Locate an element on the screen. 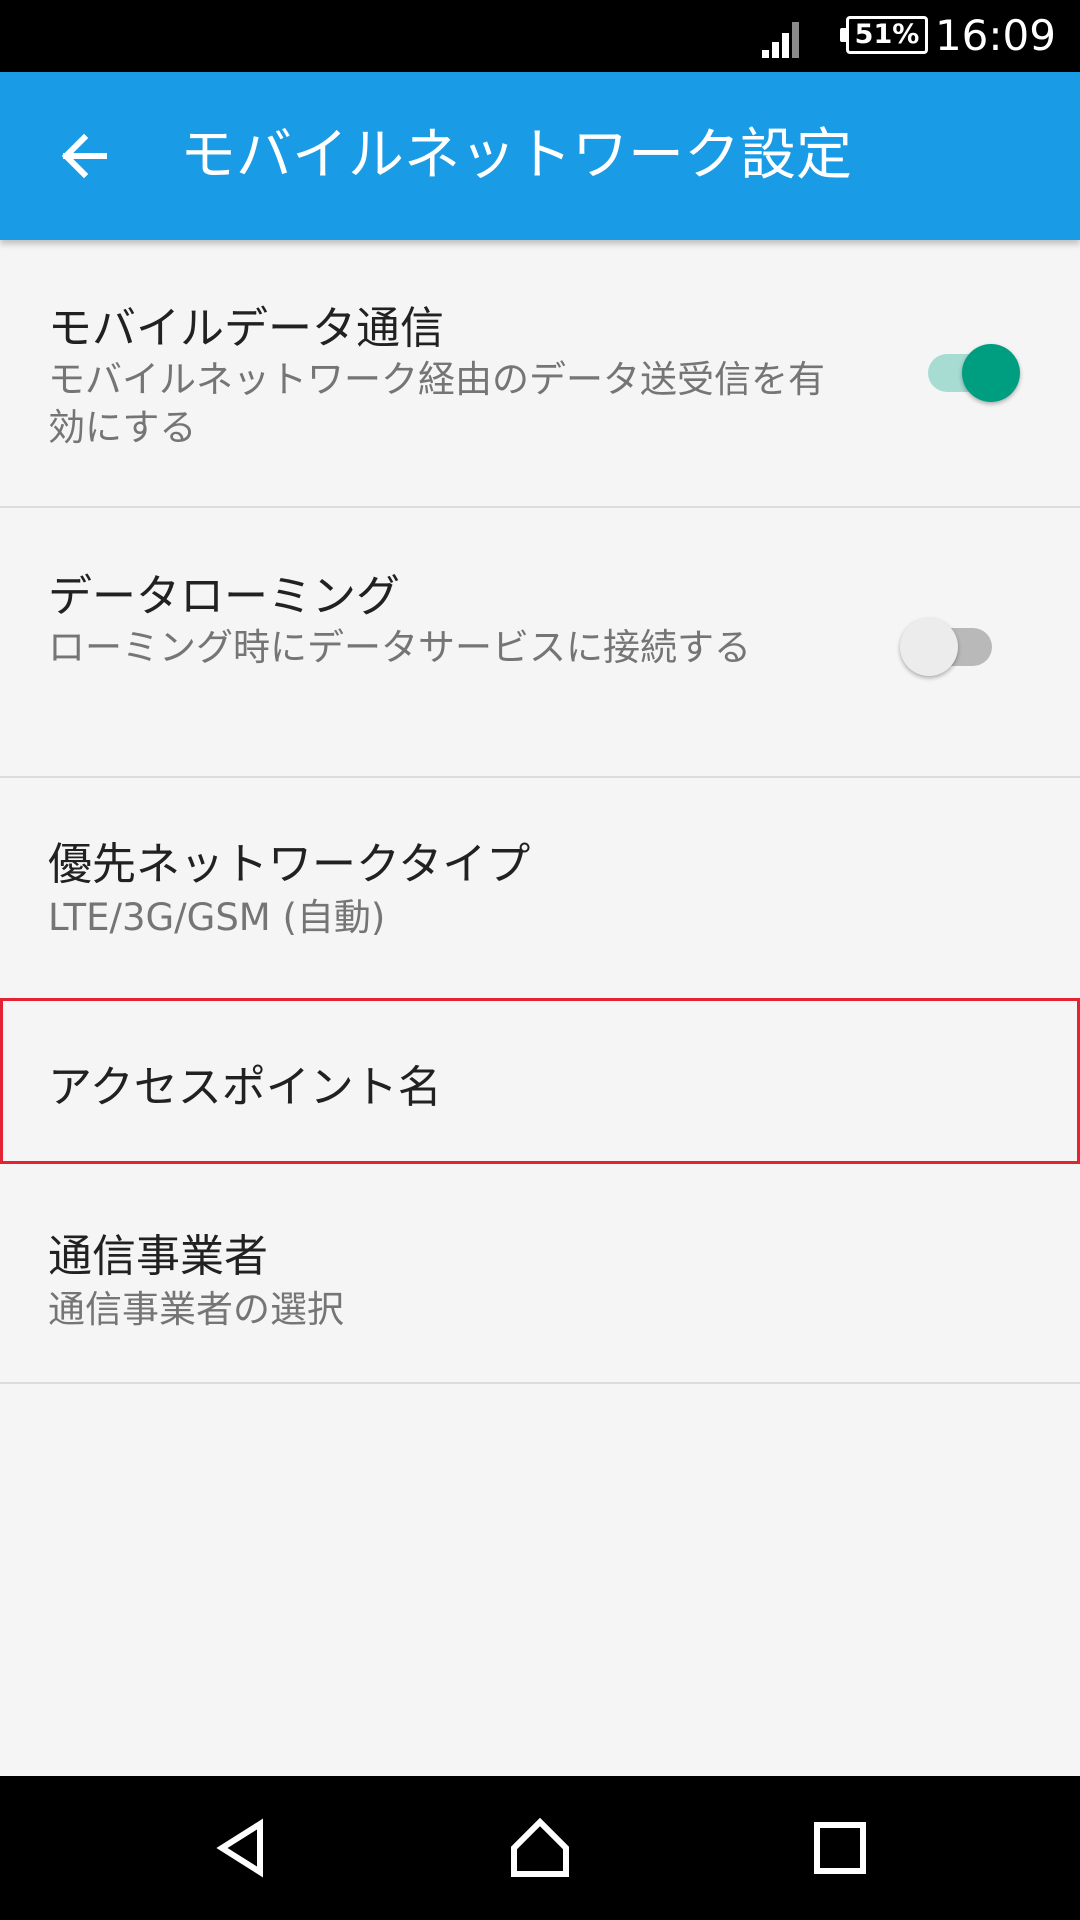 The height and width of the screenshot is (1920, 1080). battery-icon: 51% is located at coordinates (884, 35).